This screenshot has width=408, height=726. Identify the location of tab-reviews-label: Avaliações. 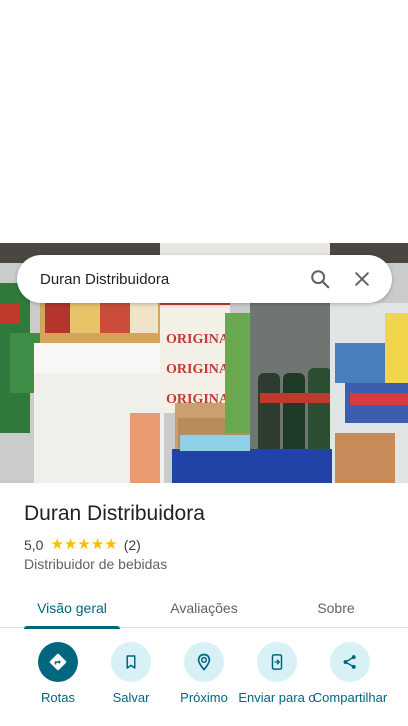
(204, 608).